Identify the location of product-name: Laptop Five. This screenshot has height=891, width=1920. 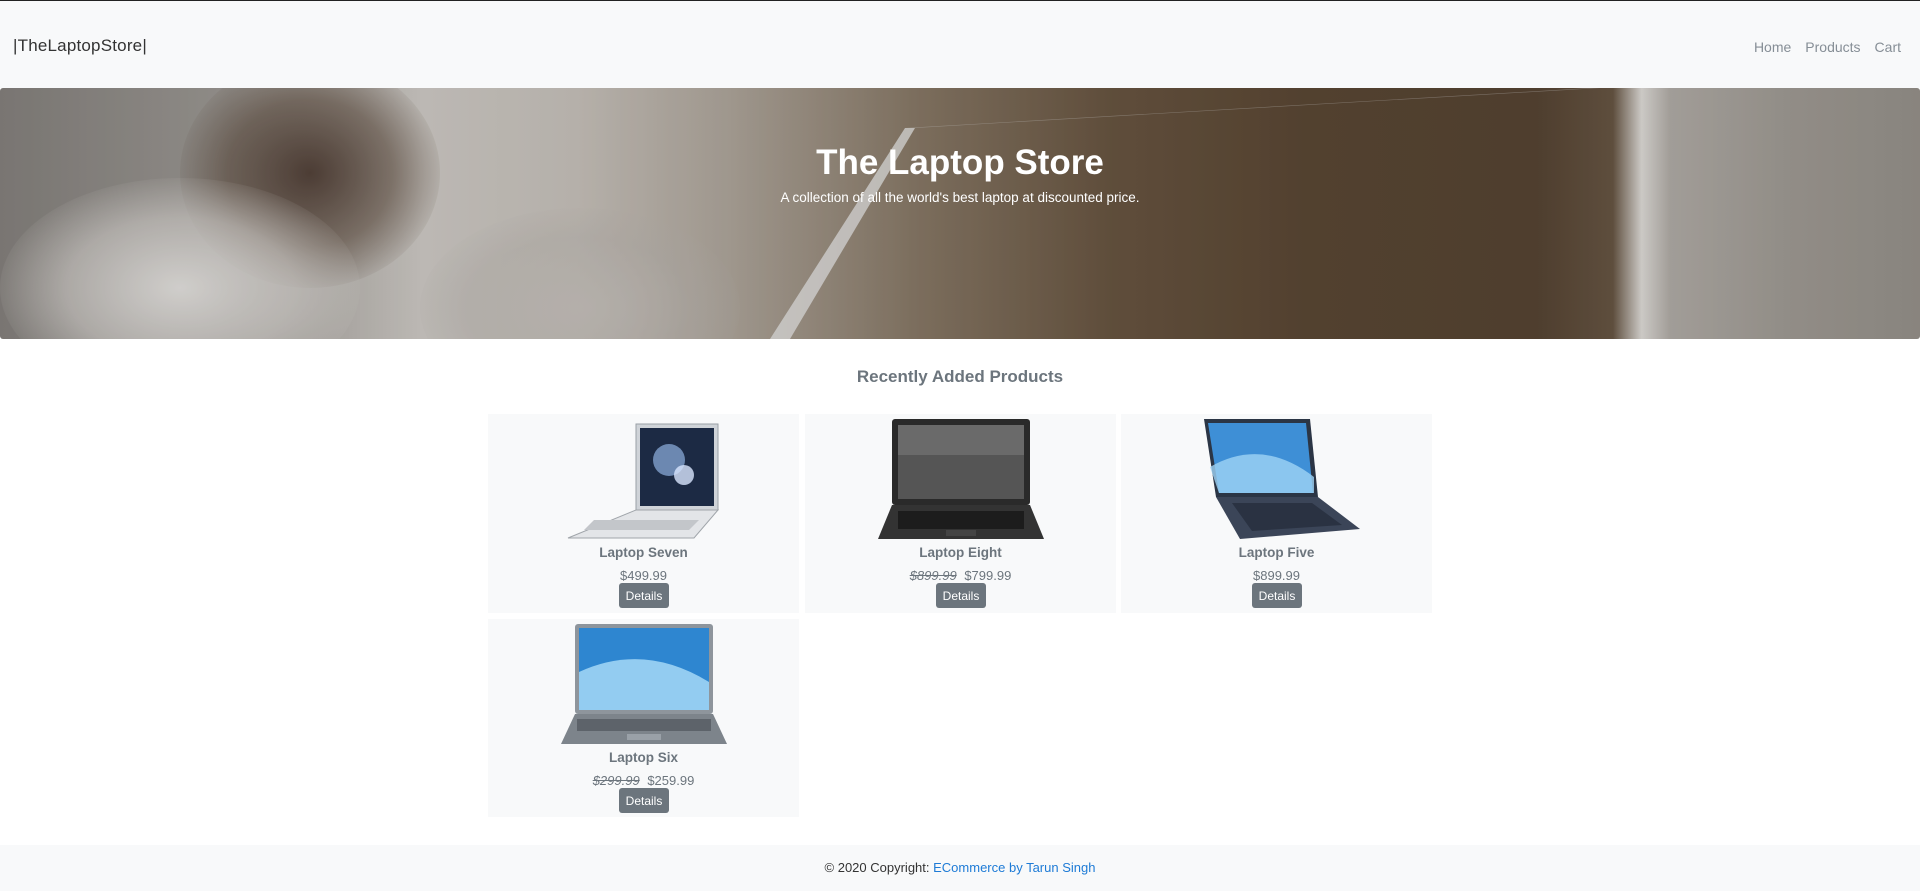
(1276, 552).